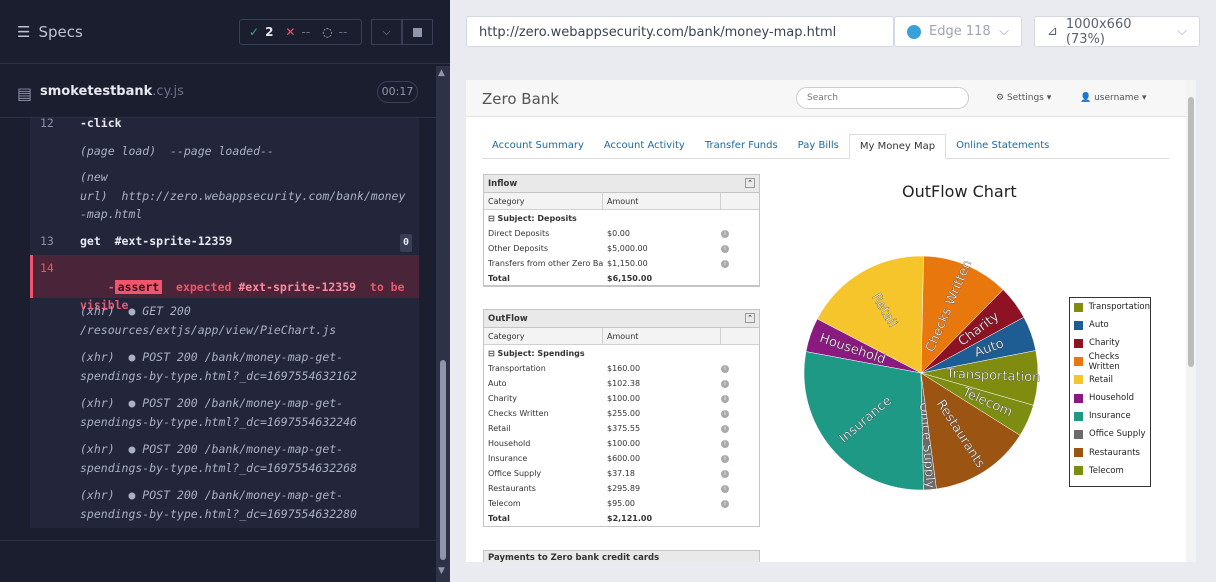 The width and height of the screenshot is (1216, 582). What do you see at coordinates (218, 540) in the screenshot?
I see `divider` at bounding box center [218, 540].